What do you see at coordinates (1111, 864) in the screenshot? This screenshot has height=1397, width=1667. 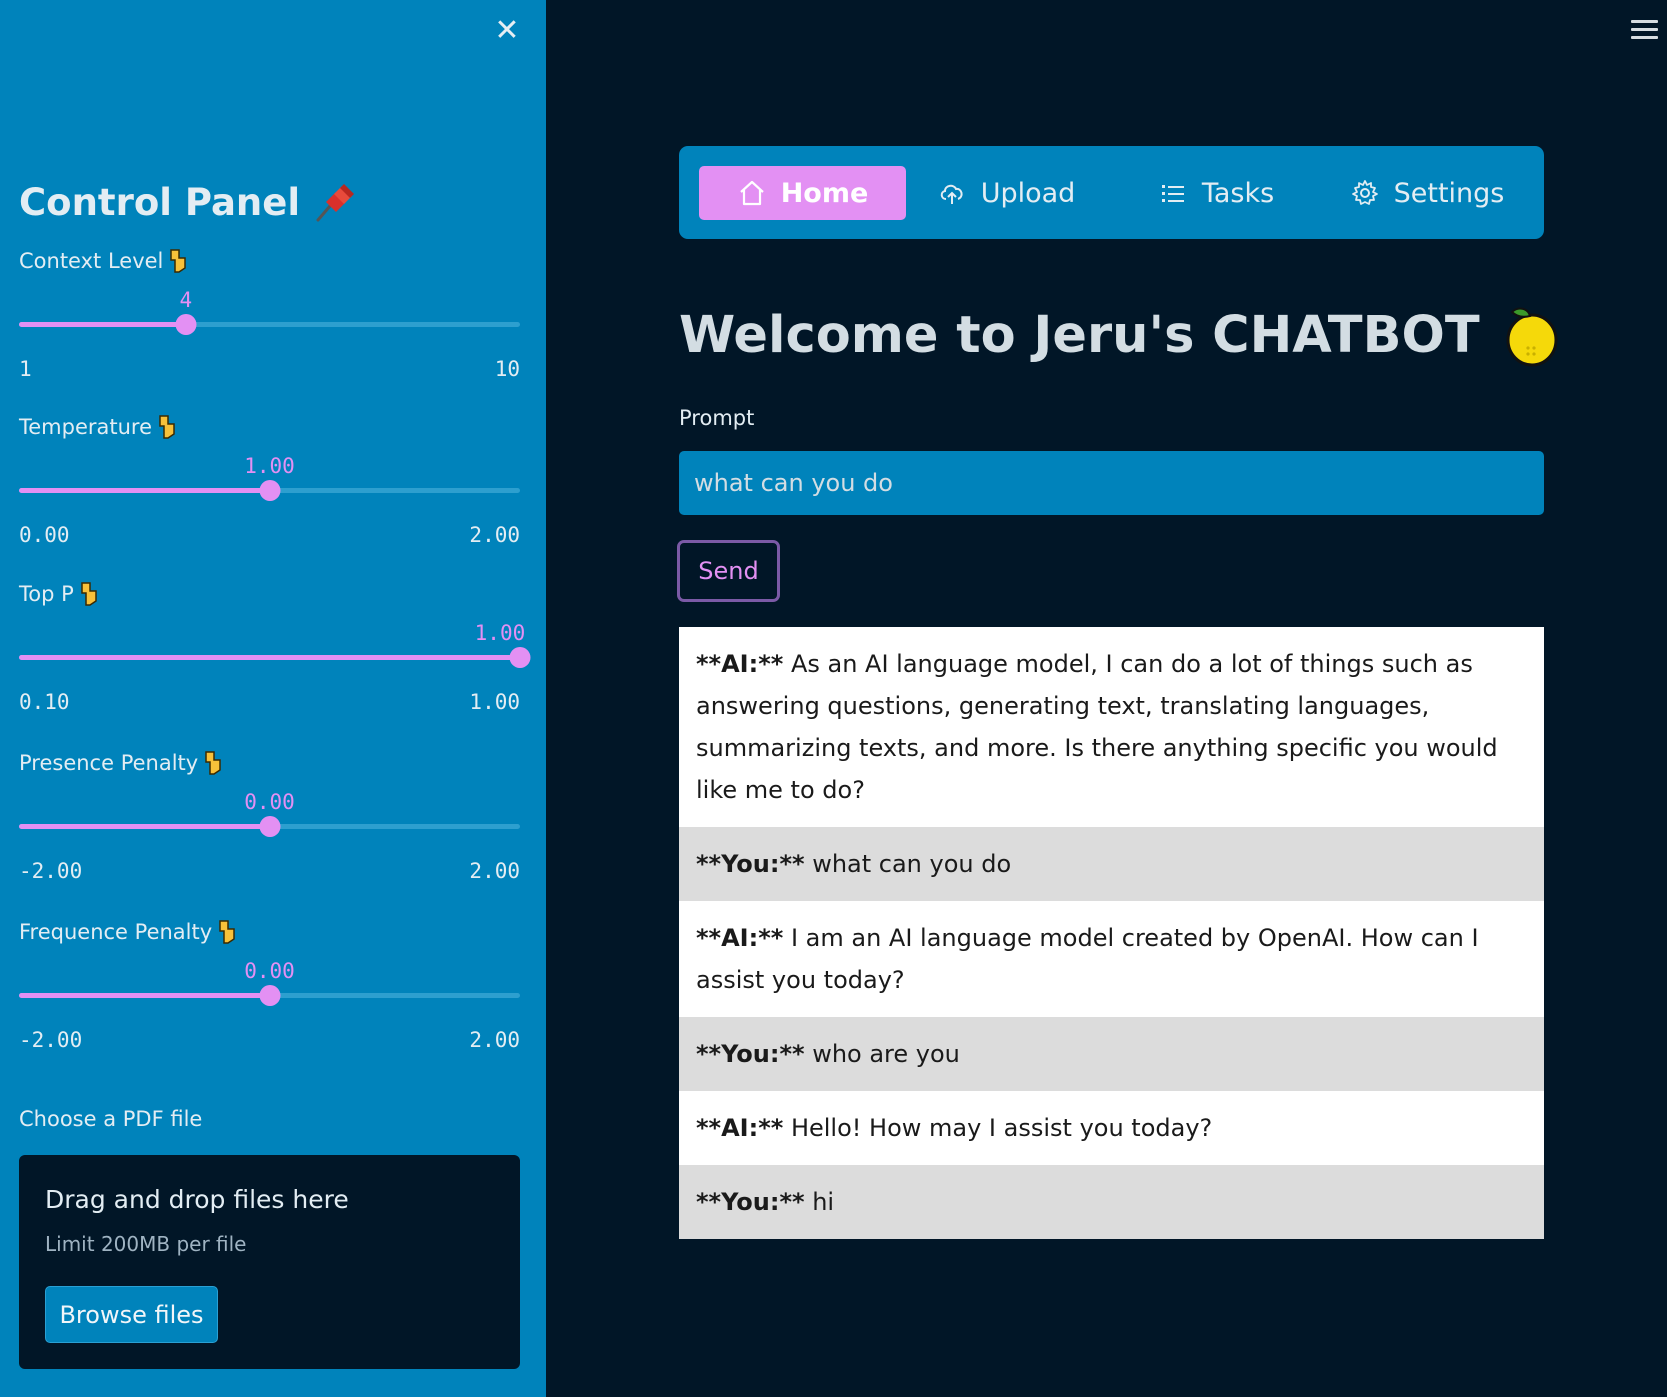 I see `chat-message-you: **You:** what can you do` at bounding box center [1111, 864].